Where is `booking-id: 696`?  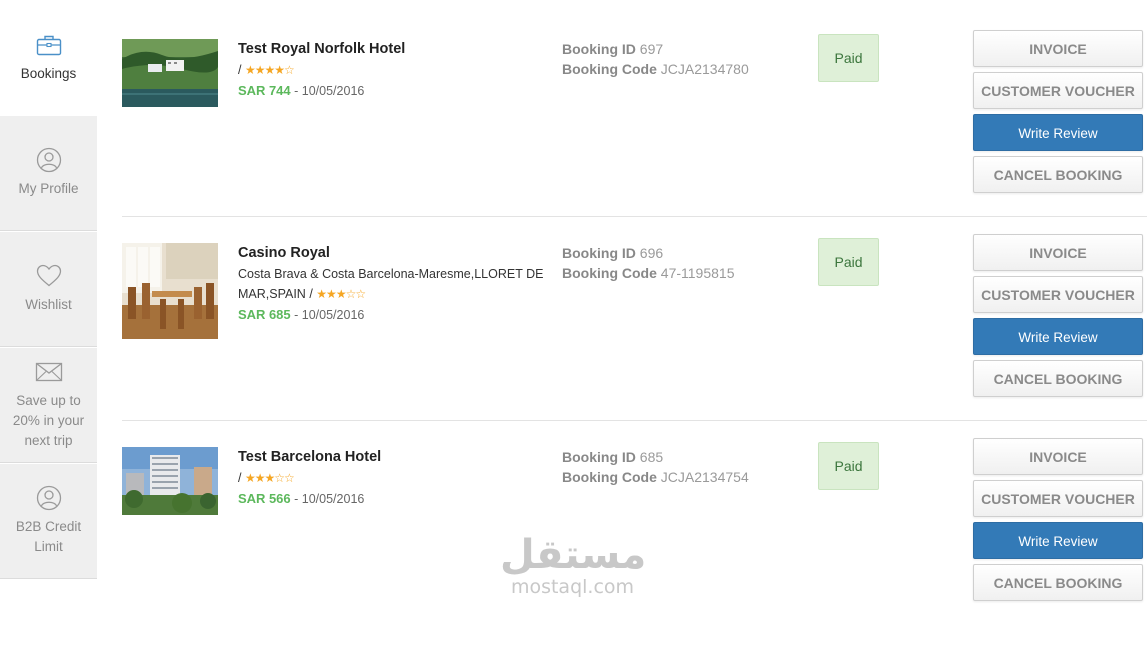 booking-id: 696 is located at coordinates (651, 253).